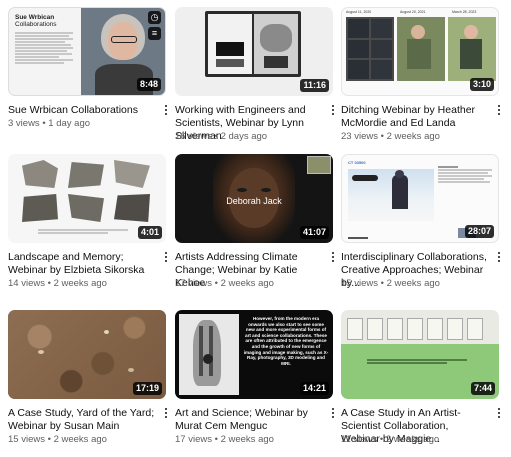  Describe the element at coordinates (87, 354) in the screenshot. I see `video-thumbnail: 17:19` at that location.